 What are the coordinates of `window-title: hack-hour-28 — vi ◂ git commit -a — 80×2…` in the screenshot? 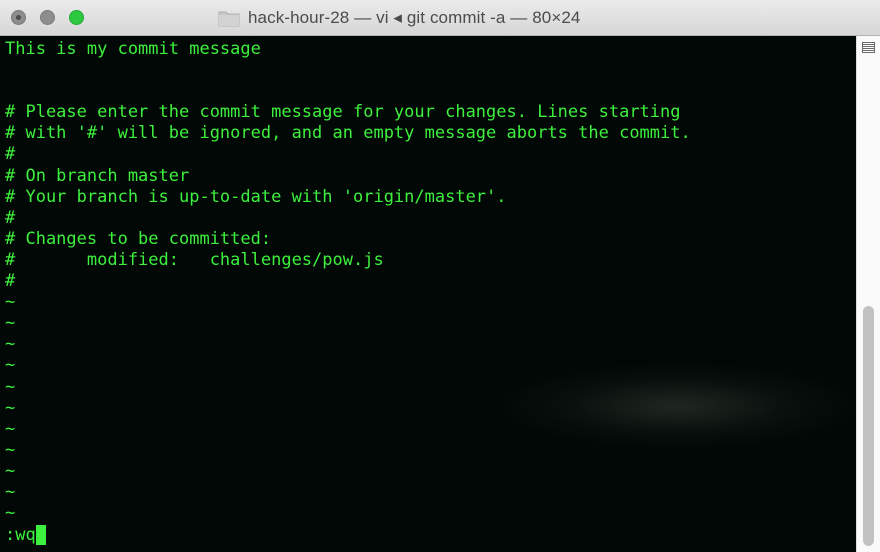 It's located at (414, 17).